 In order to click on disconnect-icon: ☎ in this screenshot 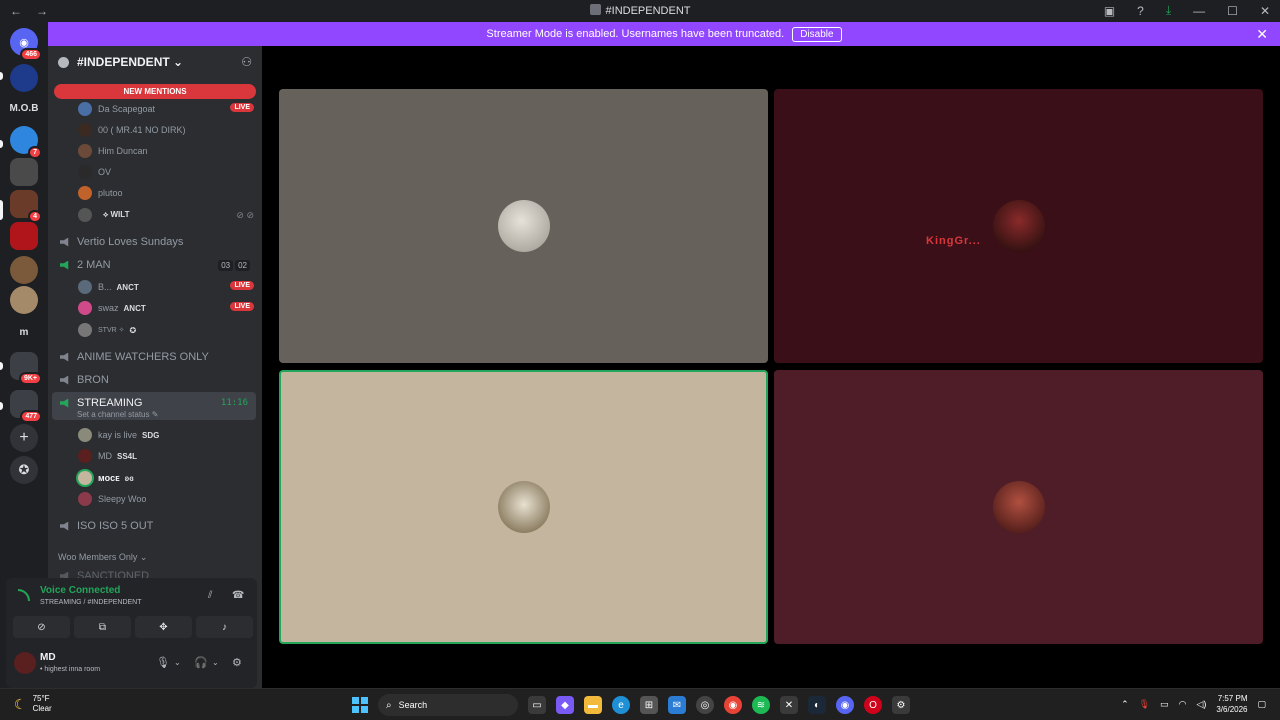, I will do `click(238, 595)`.